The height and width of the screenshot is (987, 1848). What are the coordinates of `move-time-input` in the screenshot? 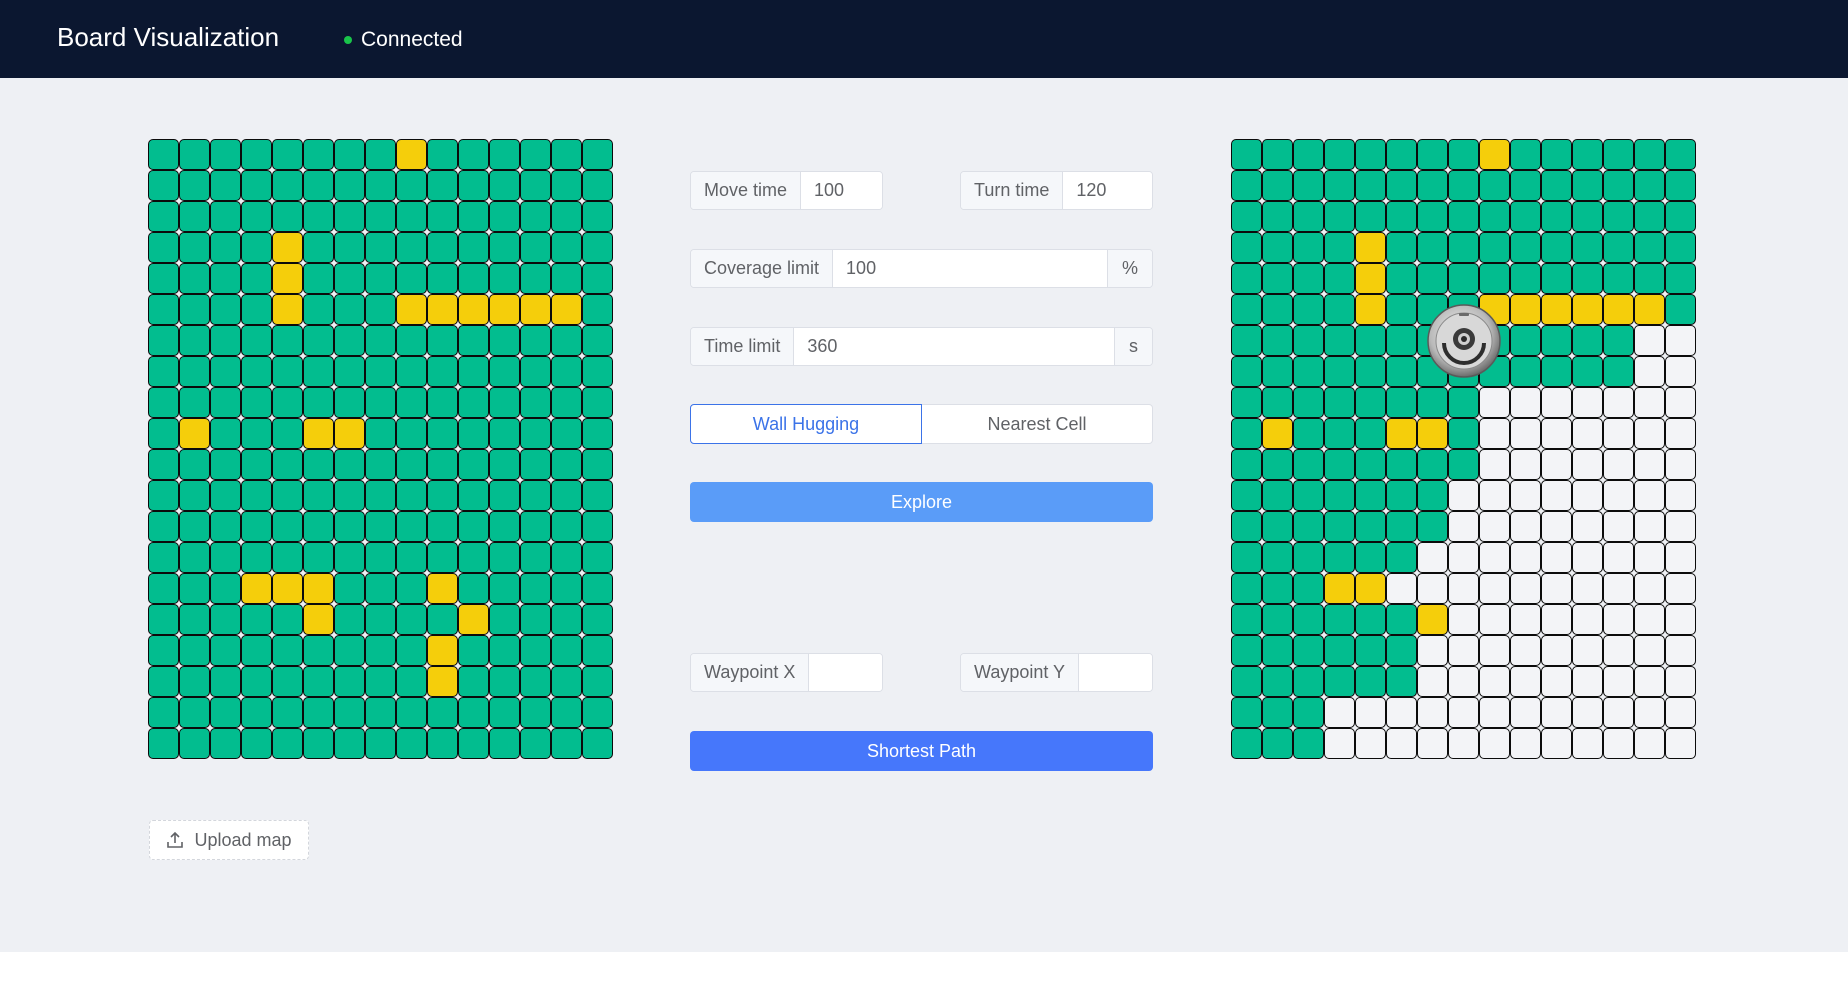 It's located at (841, 190).